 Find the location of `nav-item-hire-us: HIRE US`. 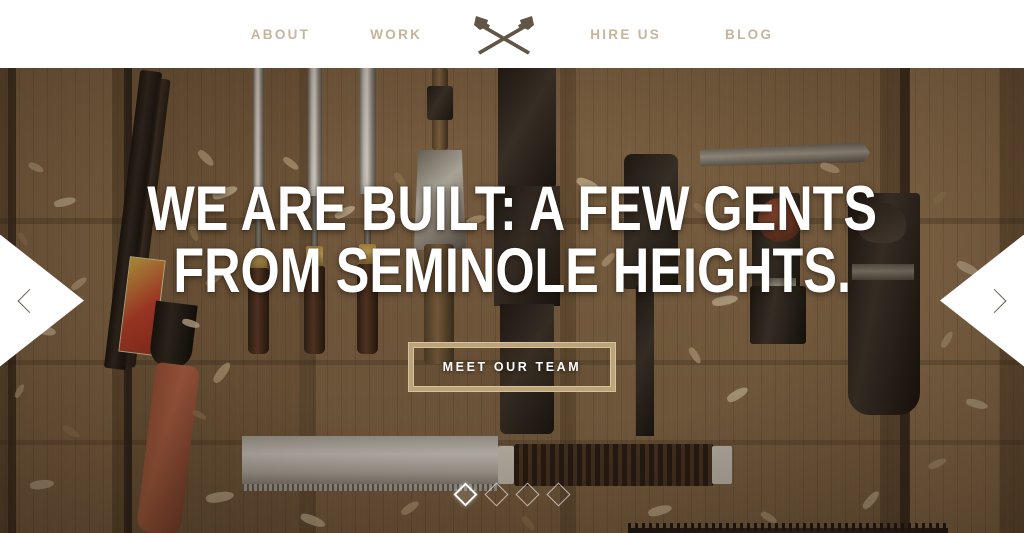

nav-item-hire-us: HIRE US is located at coordinates (625, 34).